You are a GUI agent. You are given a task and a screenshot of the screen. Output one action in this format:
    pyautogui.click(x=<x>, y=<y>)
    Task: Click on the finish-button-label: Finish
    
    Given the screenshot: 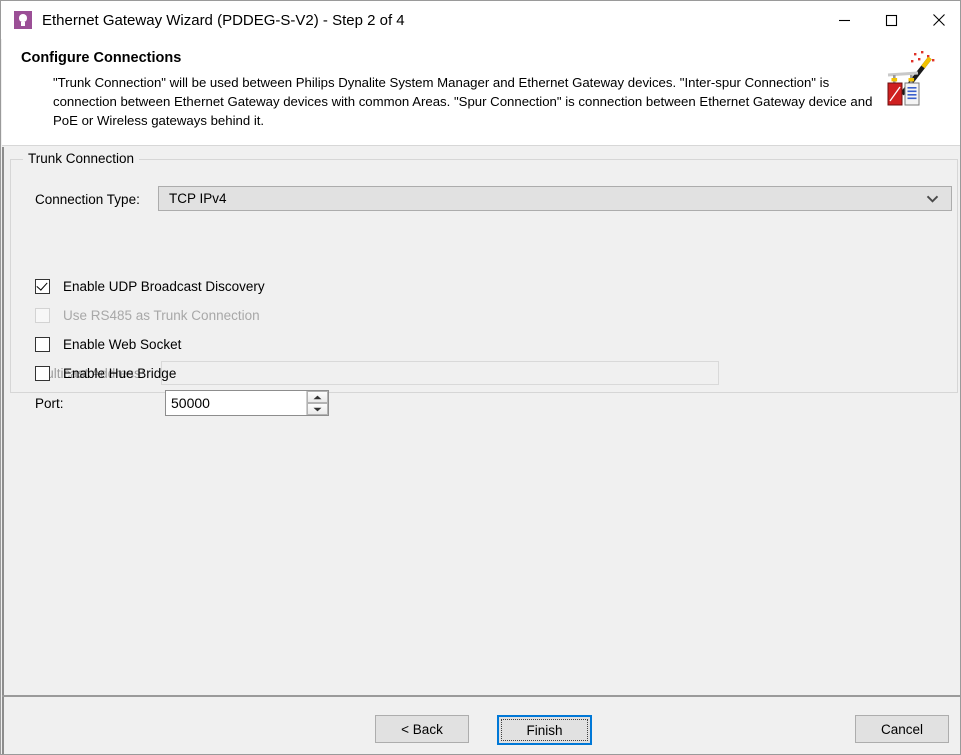 What is the action you would take?
    pyautogui.click(x=544, y=730)
    